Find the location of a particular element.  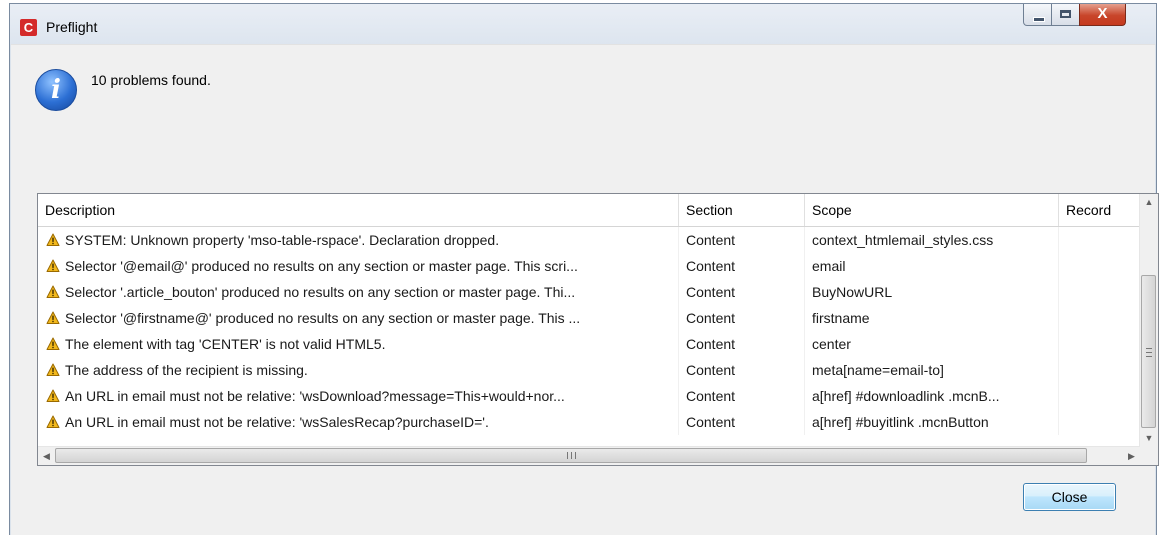

table-header: Description Section Scope Record is located at coordinates (590, 210).